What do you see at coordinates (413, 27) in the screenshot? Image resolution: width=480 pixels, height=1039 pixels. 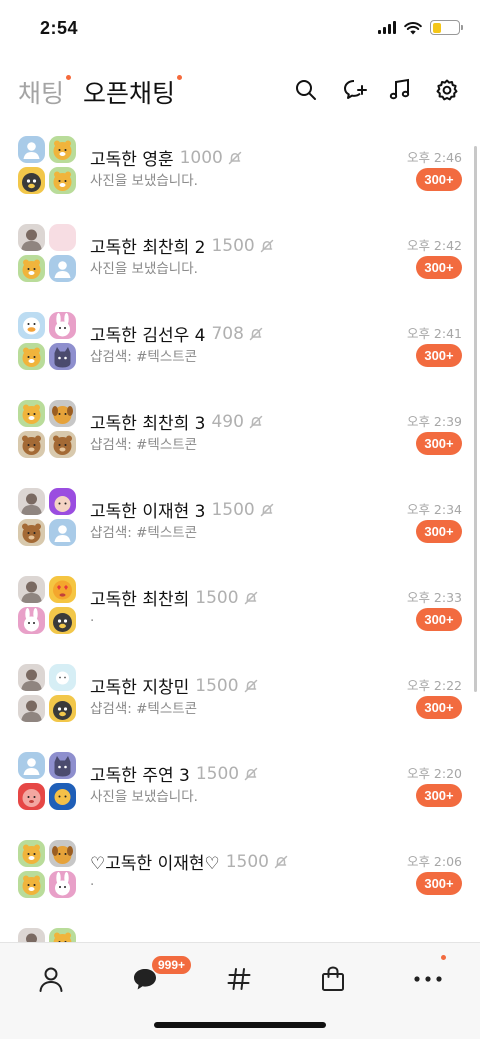 I see `wifi-icon` at bounding box center [413, 27].